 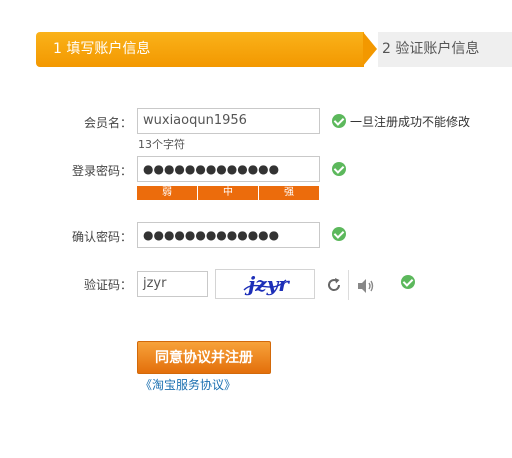 What do you see at coordinates (228, 235) in the screenshot?
I see `confirm-password-input: ●●●●●●●●●●●●●` at bounding box center [228, 235].